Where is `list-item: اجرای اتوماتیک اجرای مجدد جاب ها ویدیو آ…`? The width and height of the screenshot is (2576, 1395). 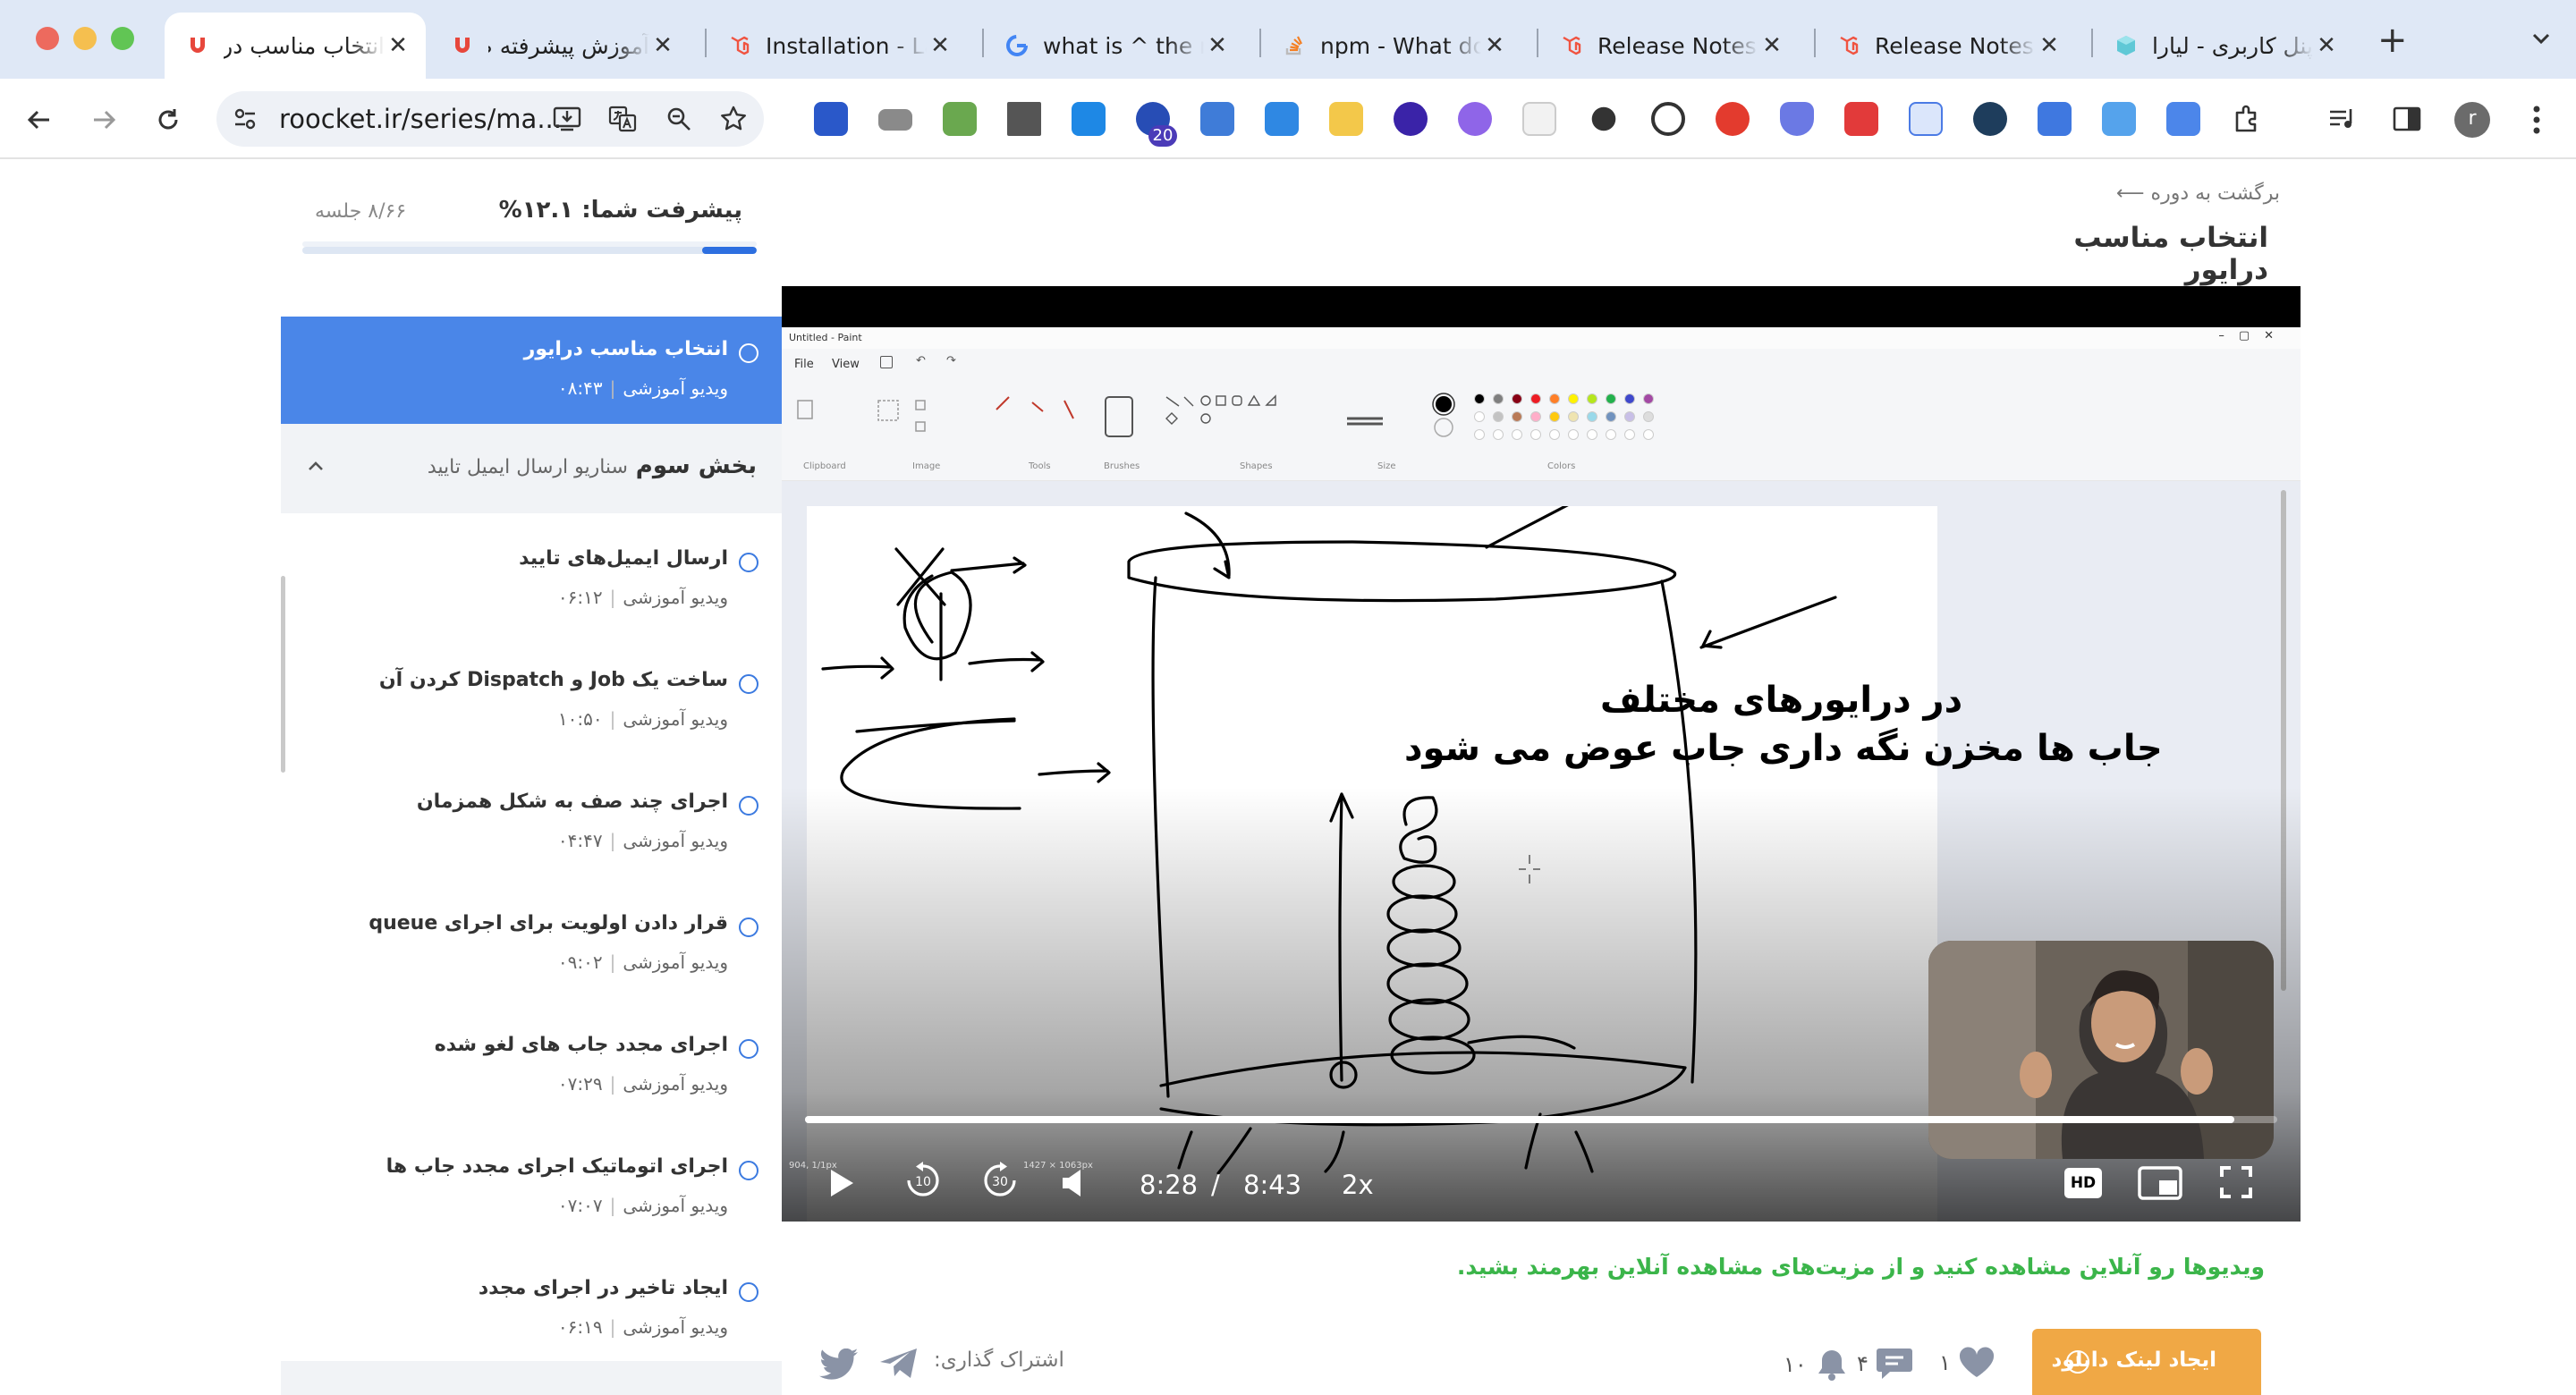 list-item: اجرای اتوماتیک اجرای مجدد جاب ها ویدیو آ… is located at coordinates (531, 1187).